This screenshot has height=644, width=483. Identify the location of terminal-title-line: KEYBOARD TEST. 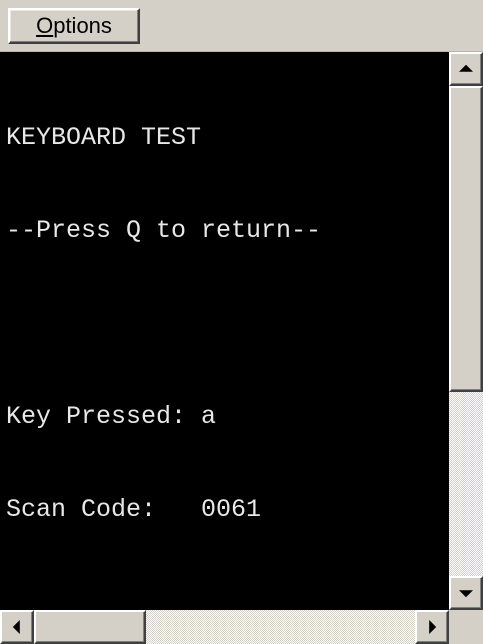
(104, 137).